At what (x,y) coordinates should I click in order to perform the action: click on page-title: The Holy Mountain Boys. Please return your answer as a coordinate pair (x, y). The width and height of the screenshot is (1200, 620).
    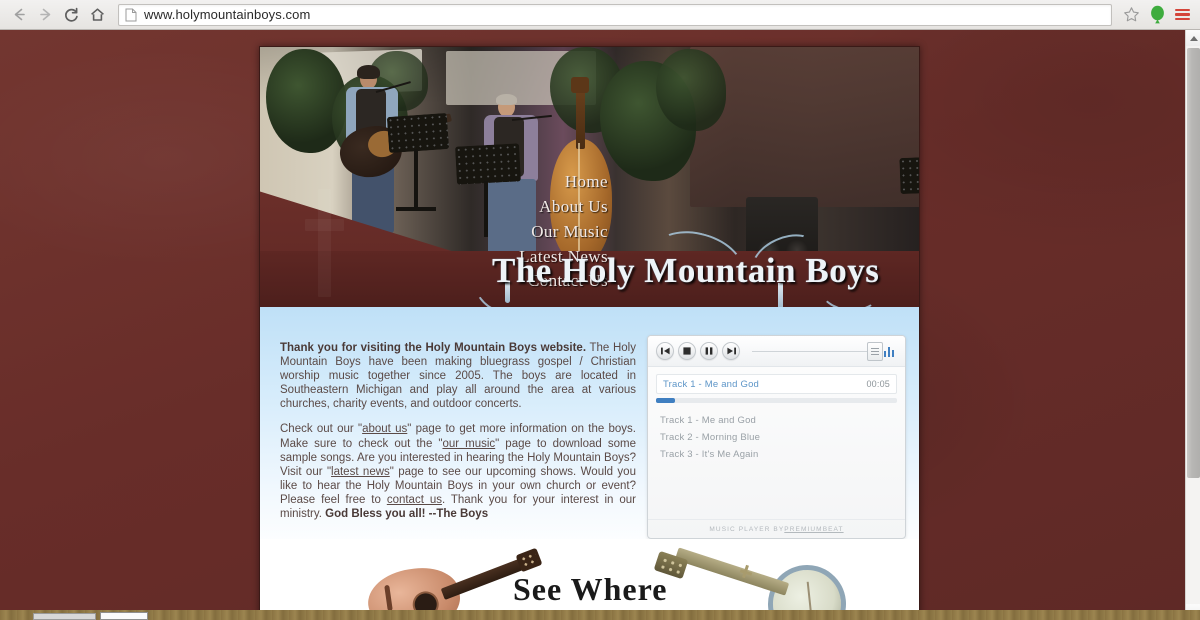
    Looking at the image, I should click on (686, 270).